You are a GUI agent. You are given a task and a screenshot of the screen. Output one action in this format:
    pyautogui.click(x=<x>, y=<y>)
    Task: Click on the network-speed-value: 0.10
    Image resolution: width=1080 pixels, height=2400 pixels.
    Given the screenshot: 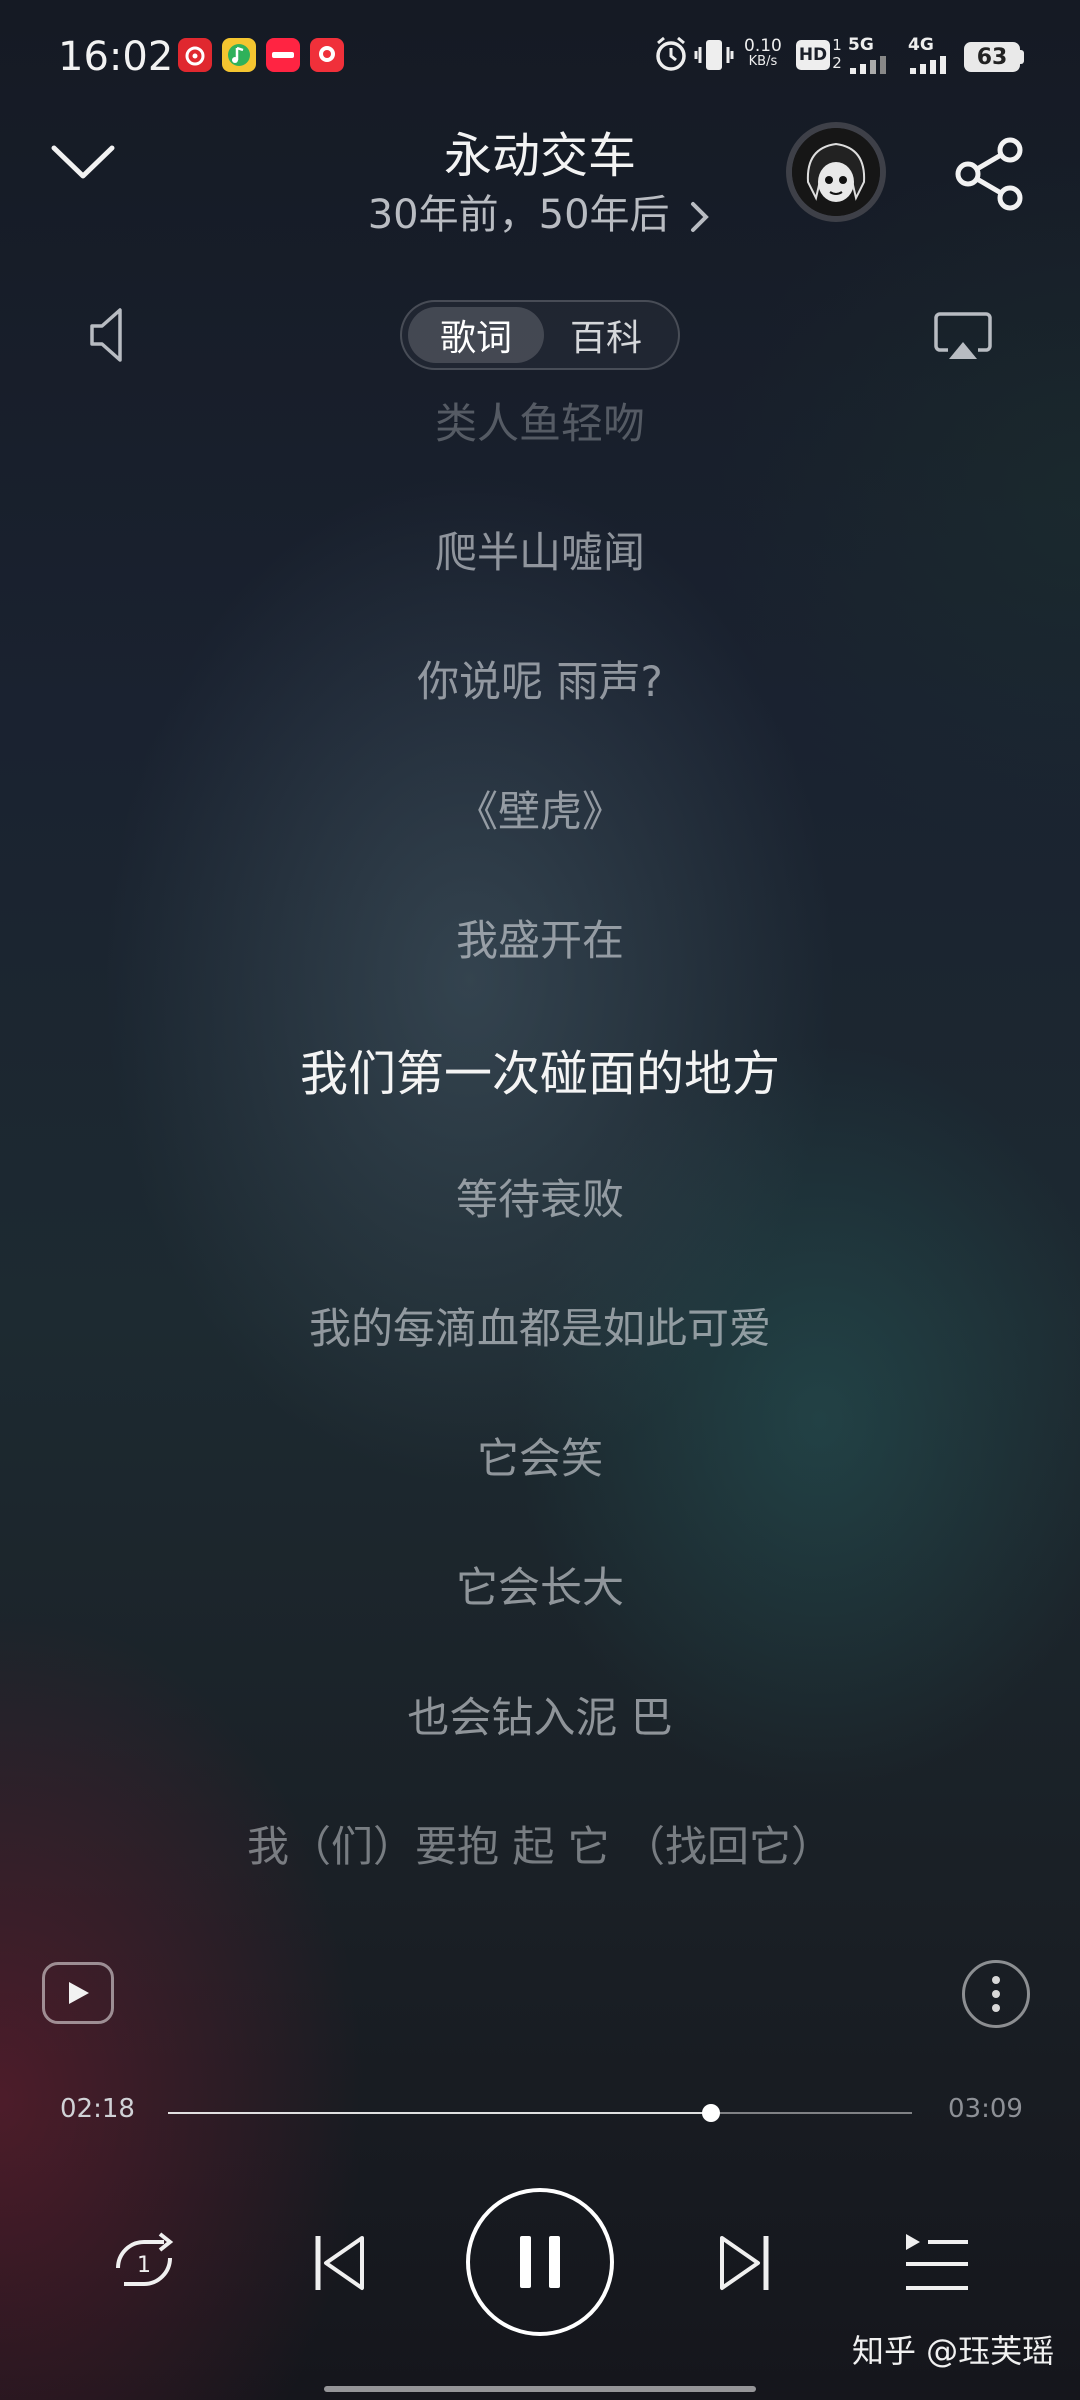 What is the action you would take?
    pyautogui.click(x=763, y=46)
    